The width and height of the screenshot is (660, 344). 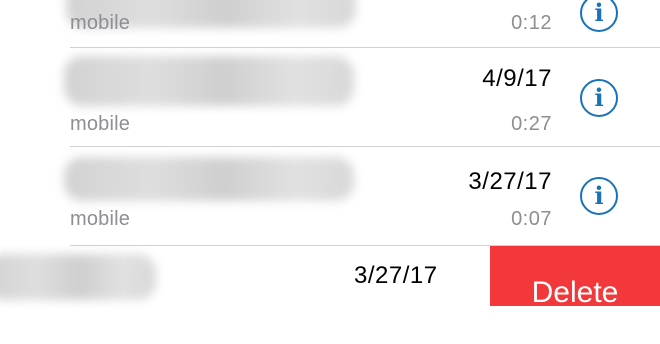 What do you see at coordinates (575, 276) in the screenshot?
I see `delete-button: Delete` at bounding box center [575, 276].